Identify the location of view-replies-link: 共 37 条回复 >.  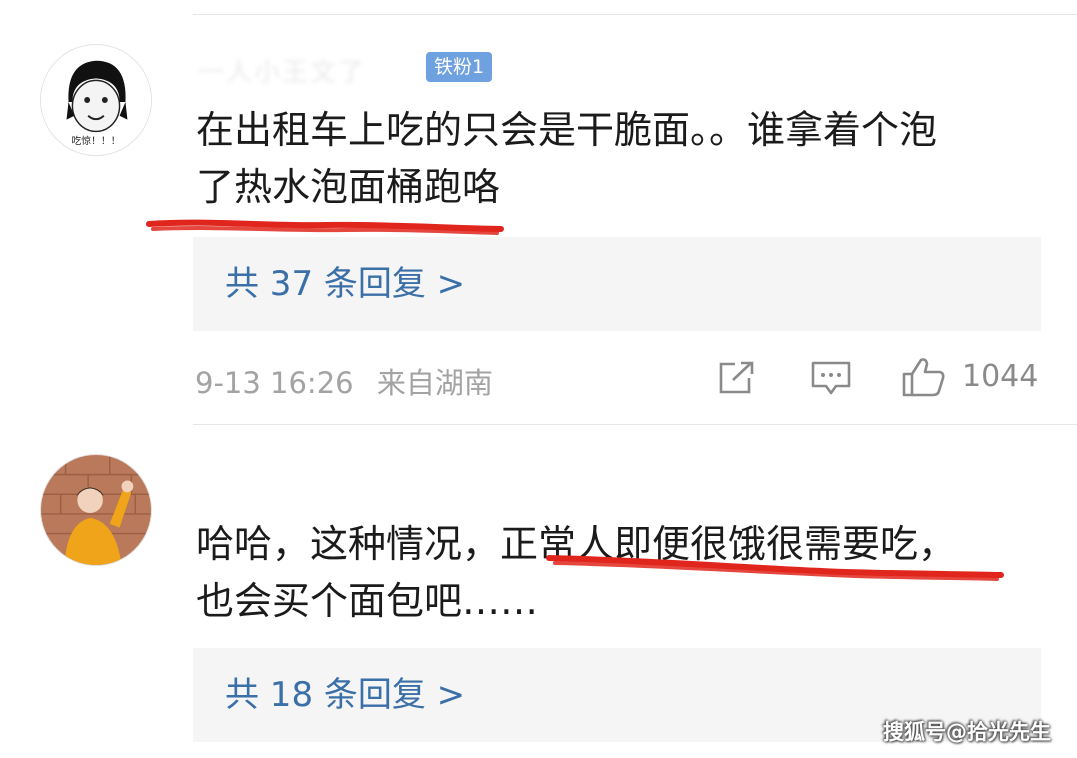
(345, 284).